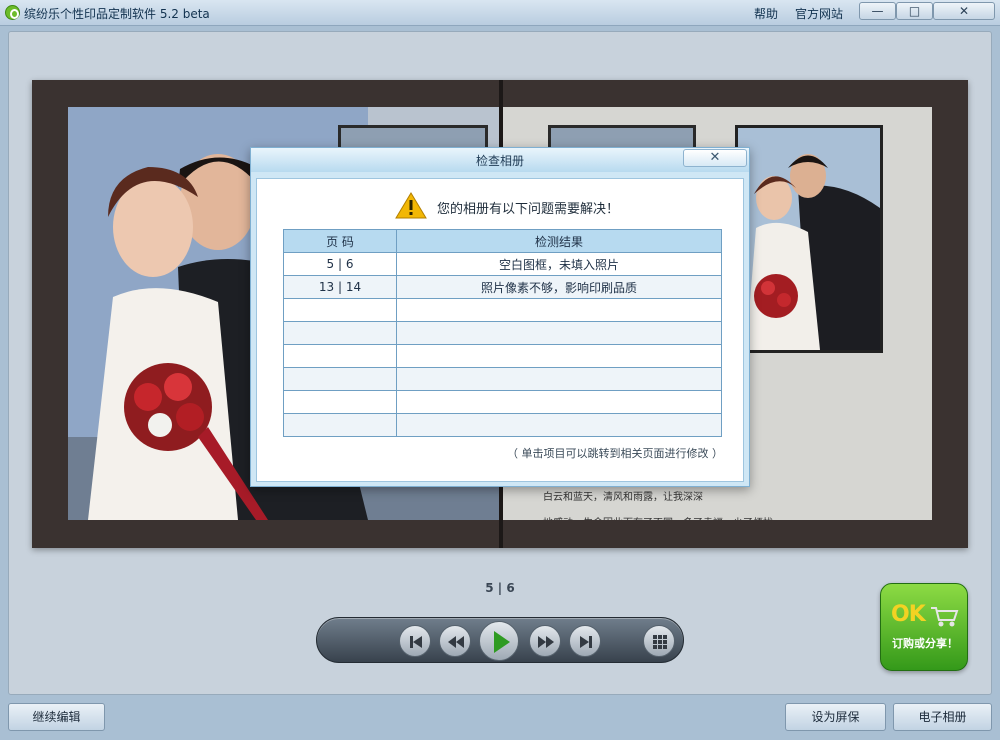 Image resolution: width=1000 pixels, height=740 pixels. Describe the element at coordinates (925, 643) in the screenshot. I see `order-label: 订购或分享！` at that location.